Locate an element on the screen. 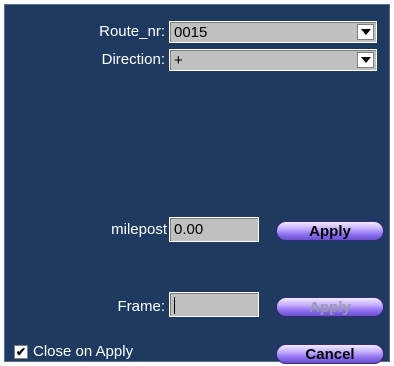 Image resolution: width=394 pixels, height=366 pixels. milepost-label: milepost is located at coordinates (139, 229).